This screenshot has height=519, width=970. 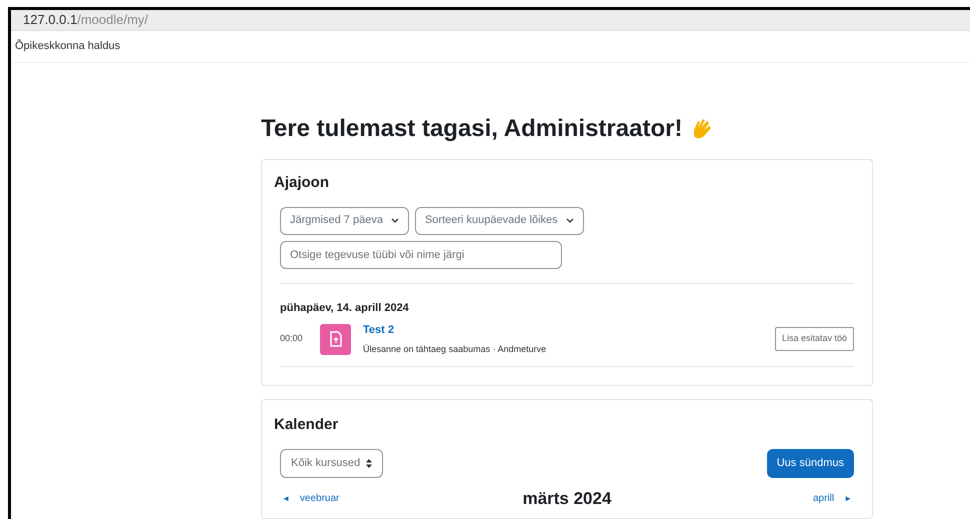 I want to click on event-time: 00:00, so click(x=292, y=339).